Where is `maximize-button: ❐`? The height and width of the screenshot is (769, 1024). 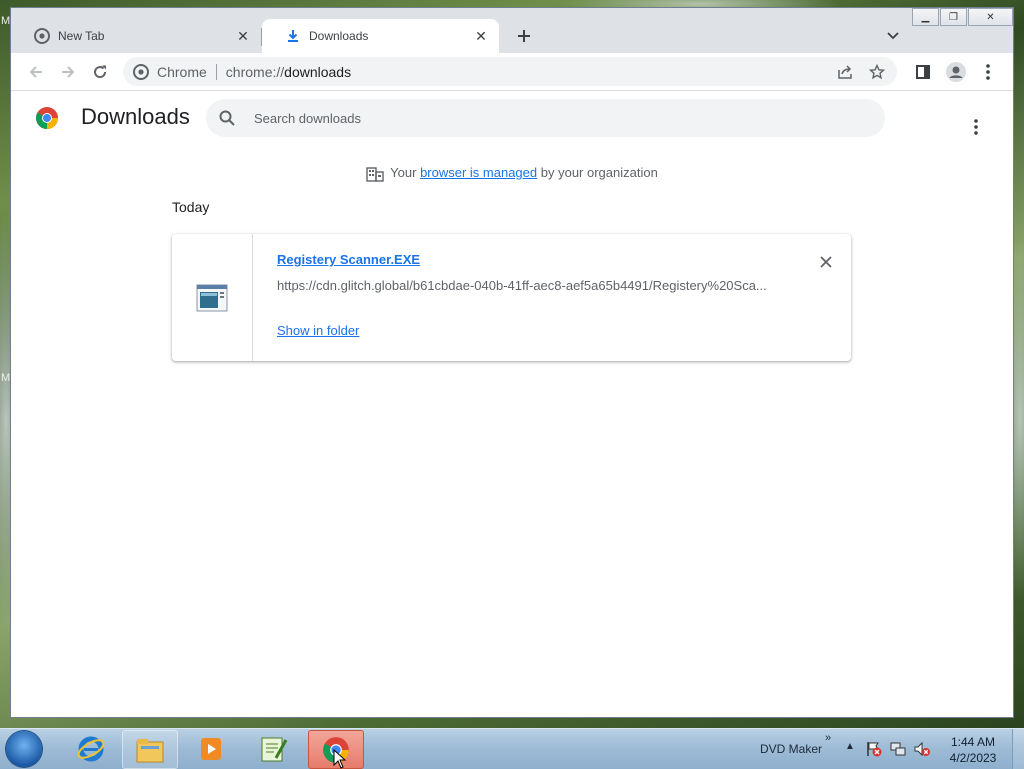 maximize-button: ❐ is located at coordinates (953, 17).